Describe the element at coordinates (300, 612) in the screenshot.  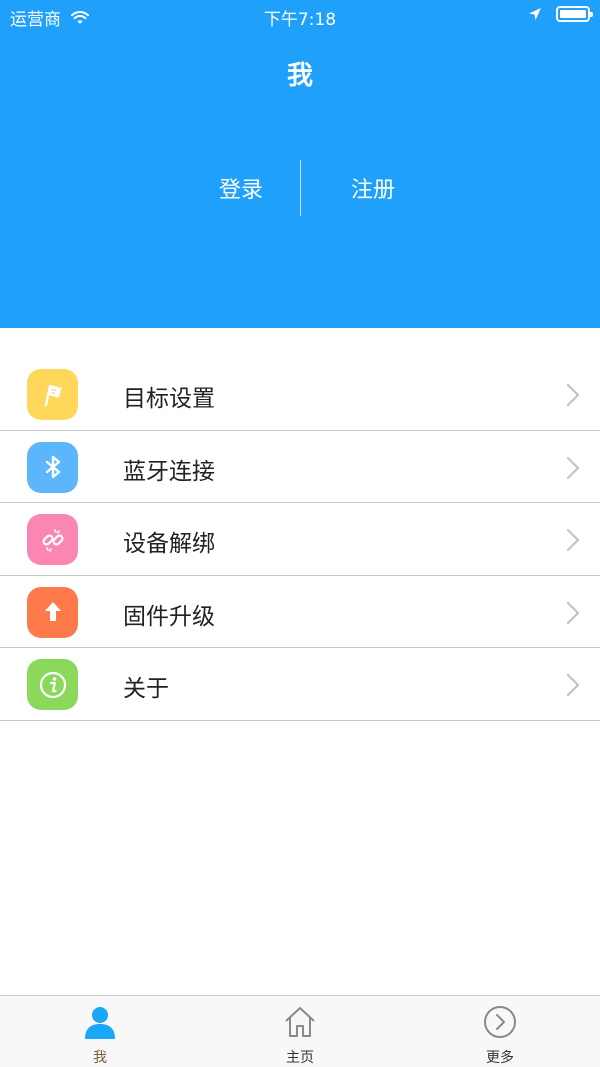
I see `menu-item-firmware-upgrade: 固件升级` at that location.